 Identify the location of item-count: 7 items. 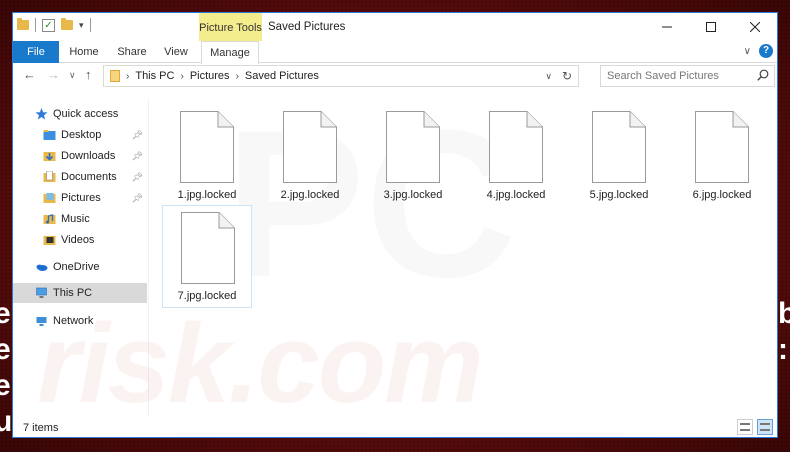
(41, 428).